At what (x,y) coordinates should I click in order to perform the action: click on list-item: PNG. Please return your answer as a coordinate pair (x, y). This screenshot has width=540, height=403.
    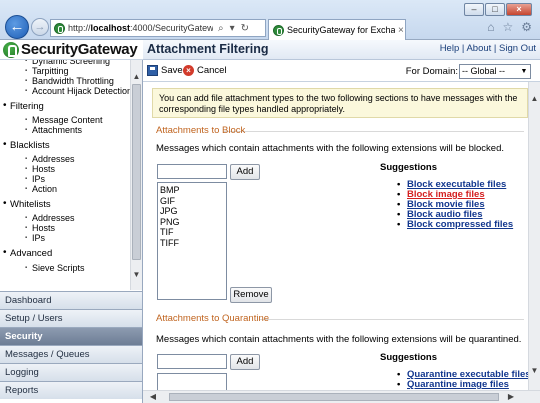
    Looking at the image, I should click on (192, 222).